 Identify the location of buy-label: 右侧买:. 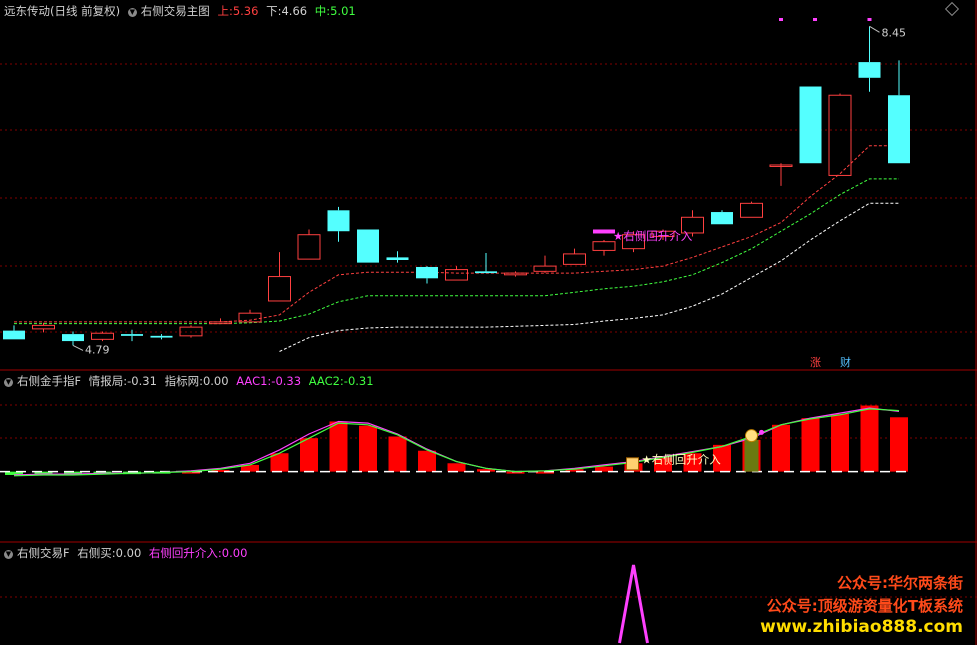
(96, 553).